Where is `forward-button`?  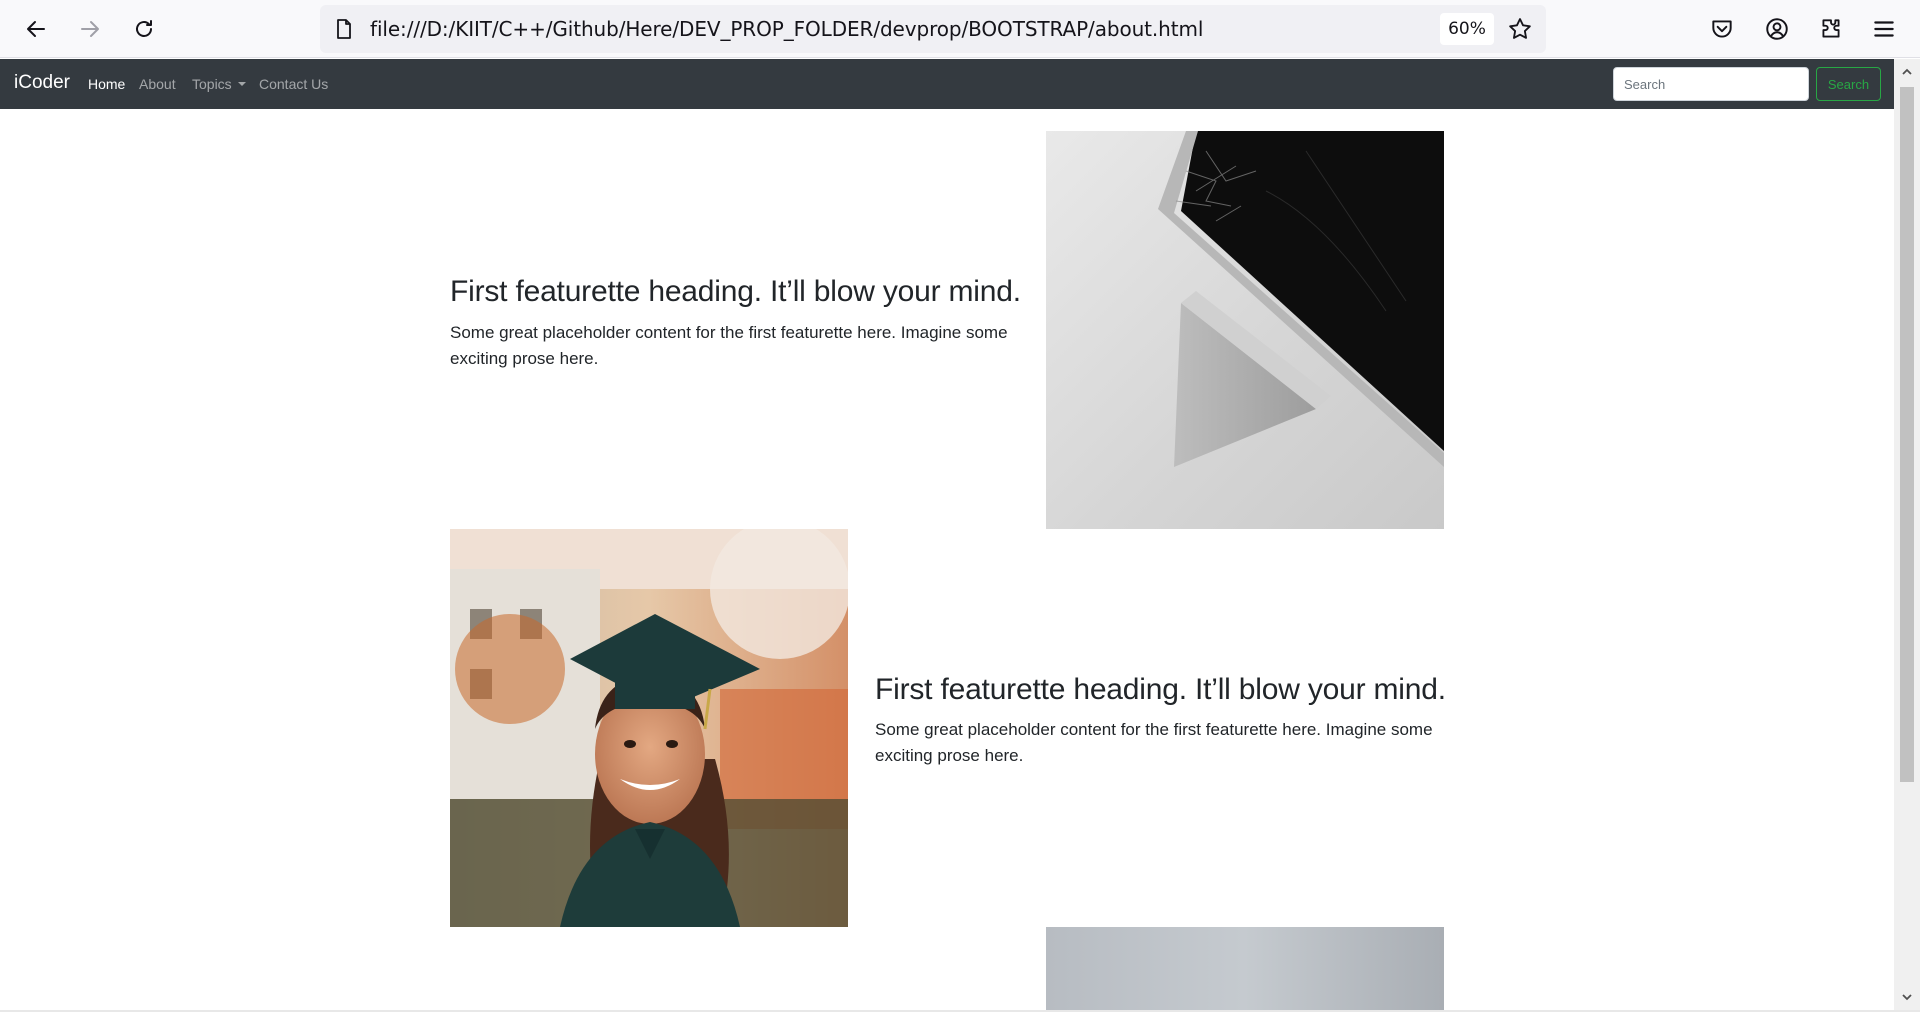
forward-button is located at coordinates (90, 29).